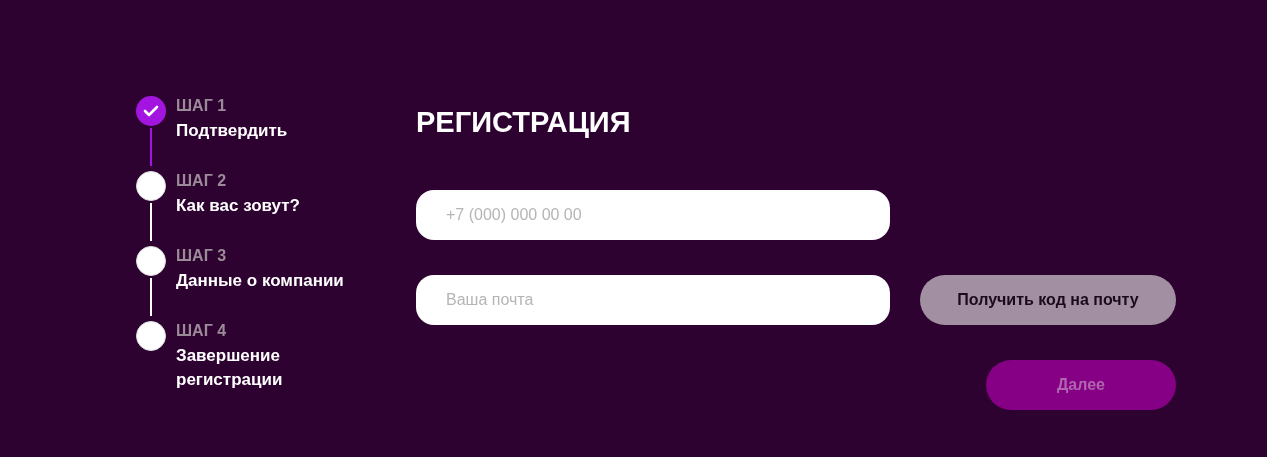 The image size is (1267, 457). I want to click on step-title: Завершение регистрации, so click(230, 368).